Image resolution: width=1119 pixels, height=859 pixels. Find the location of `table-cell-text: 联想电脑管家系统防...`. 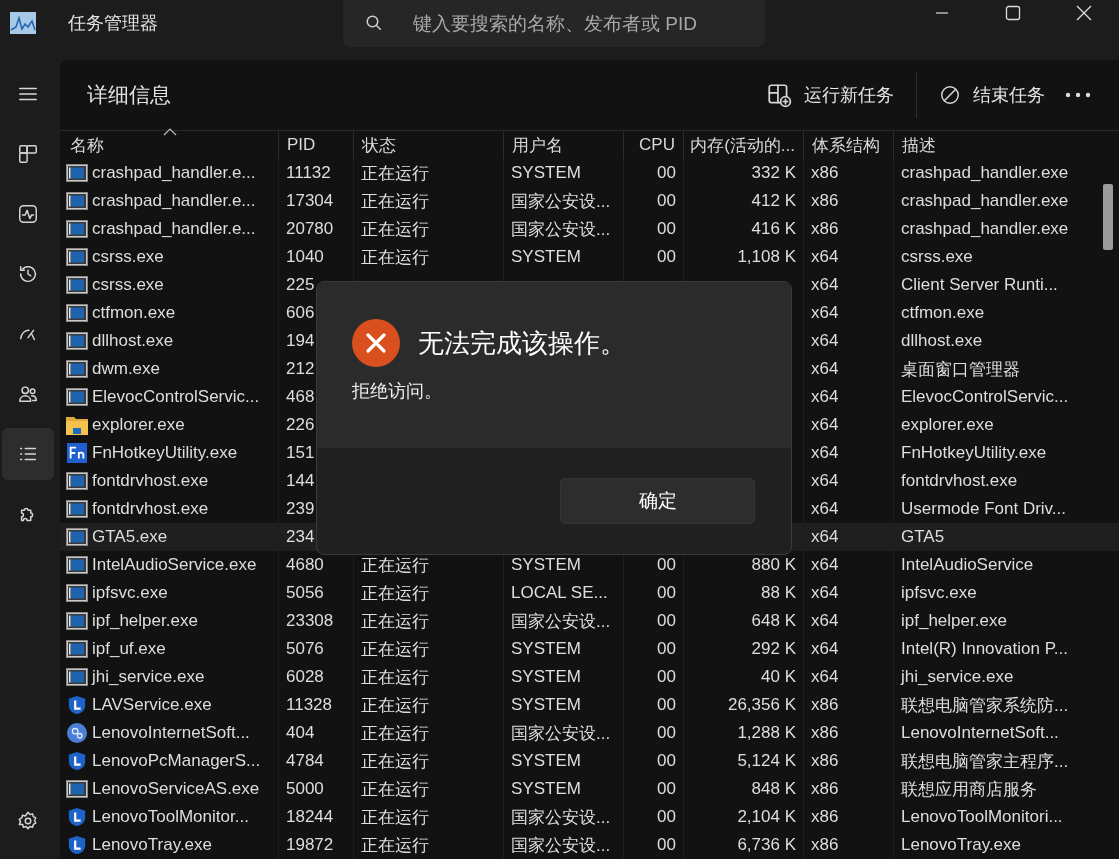

table-cell-text: 联想电脑管家系统防... is located at coordinates (985, 705).